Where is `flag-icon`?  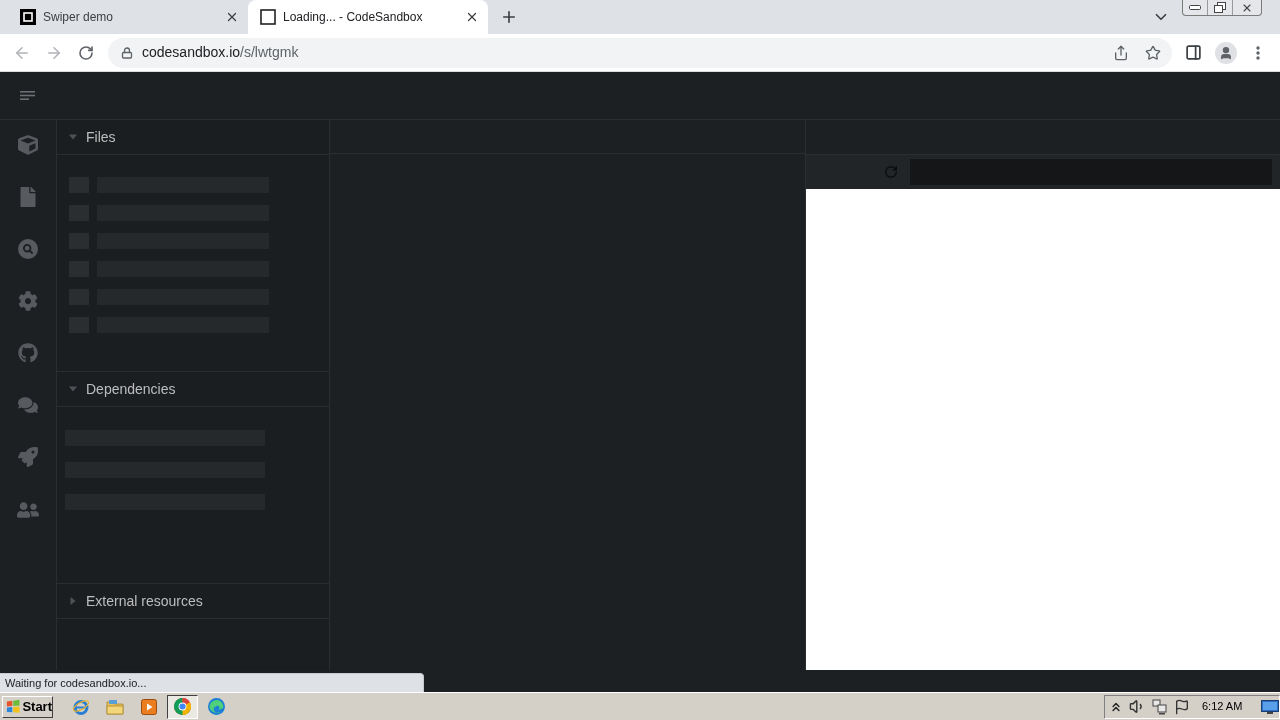
flag-icon is located at coordinates (1182, 706).